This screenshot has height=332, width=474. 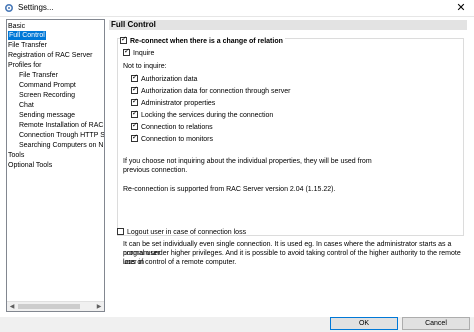 I want to click on section-title: Full Control, so click(x=133, y=24).